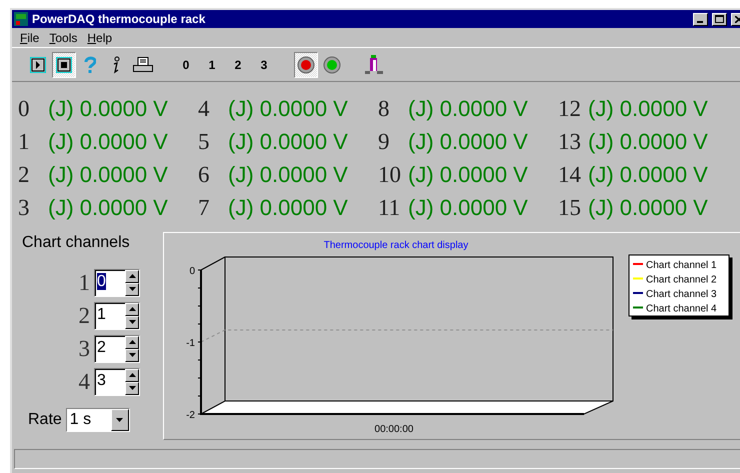 The width and height of the screenshot is (740, 473). Describe the element at coordinates (119, 19) in the screenshot. I see `window-title: PowerDAQ thermocouple rack` at that location.